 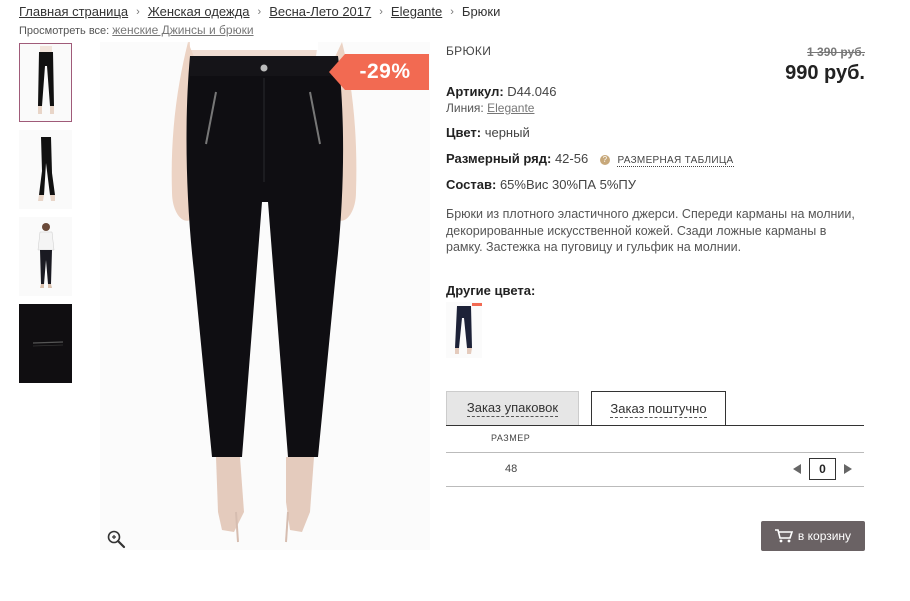 I want to click on size-value: 48, so click(x=511, y=469).